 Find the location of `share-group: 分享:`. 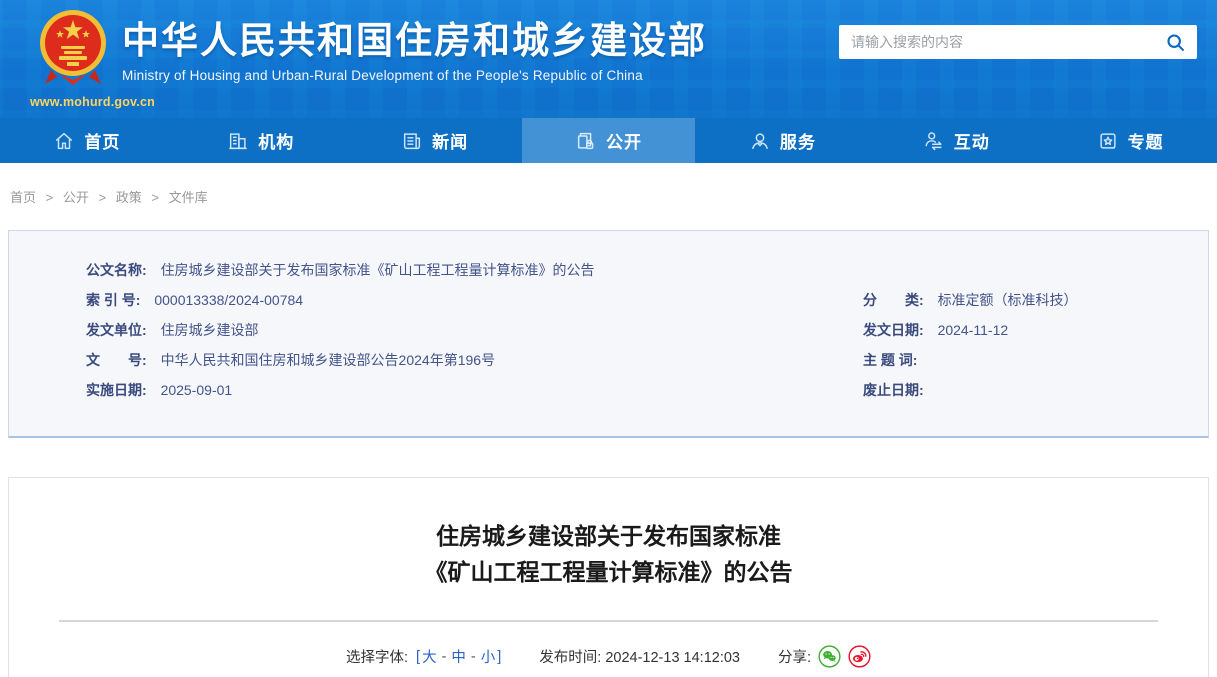

share-group: 分享: is located at coordinates (824, 656).